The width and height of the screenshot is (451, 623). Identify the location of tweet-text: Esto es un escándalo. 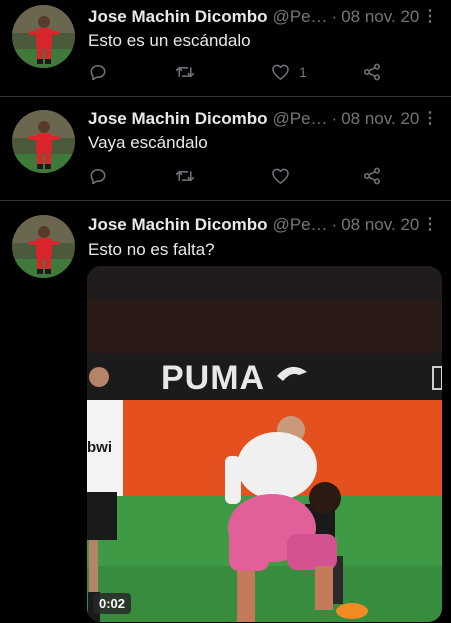
(169, 40).